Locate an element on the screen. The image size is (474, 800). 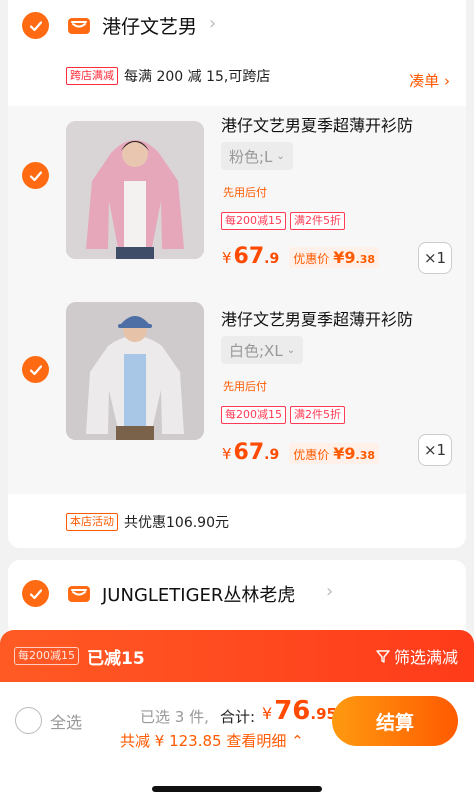
cross-store-promo-row: 跨店满减 每满 200 减 15,可跨店 凑单 › is located at coordinates (237, 76).